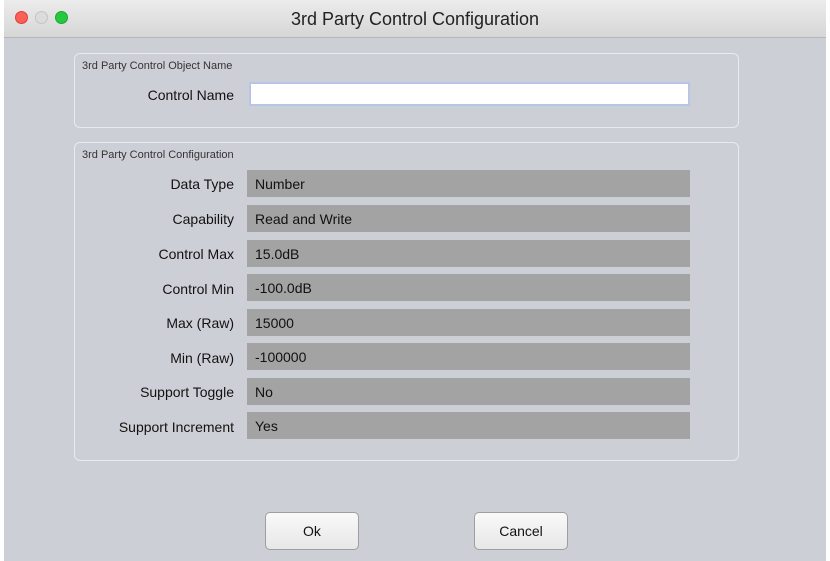 The image size is (830, 561). What do you see at coordinates (198, 289) in the screenshot?
I see `control-min-label: Control Min` at bounding box center [198, 289].